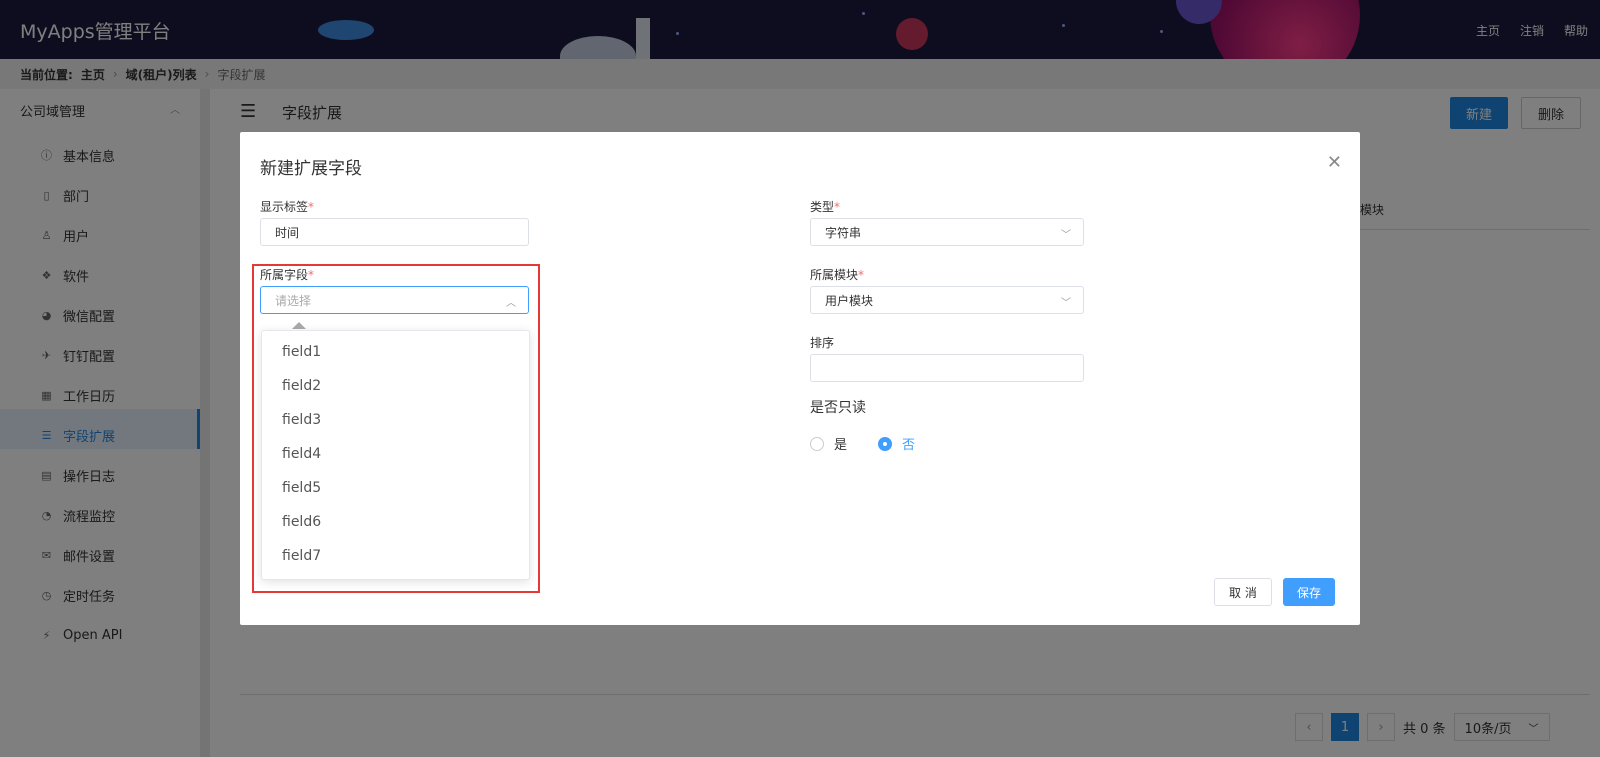 Image resolution: width=1600 pixels, height=757 pixels. I want to click on order-field-label: 排序, so click(822, 343).